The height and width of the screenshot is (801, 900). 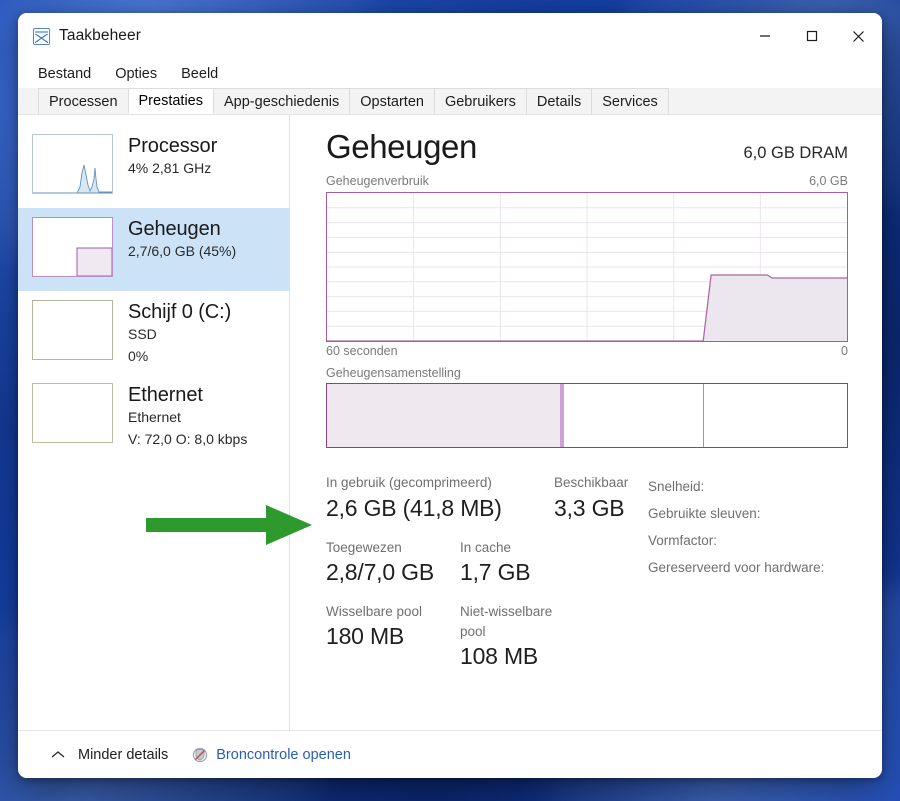 I want to click on sidebar-item-detail: Ethernet, so click(x=154, y=417).